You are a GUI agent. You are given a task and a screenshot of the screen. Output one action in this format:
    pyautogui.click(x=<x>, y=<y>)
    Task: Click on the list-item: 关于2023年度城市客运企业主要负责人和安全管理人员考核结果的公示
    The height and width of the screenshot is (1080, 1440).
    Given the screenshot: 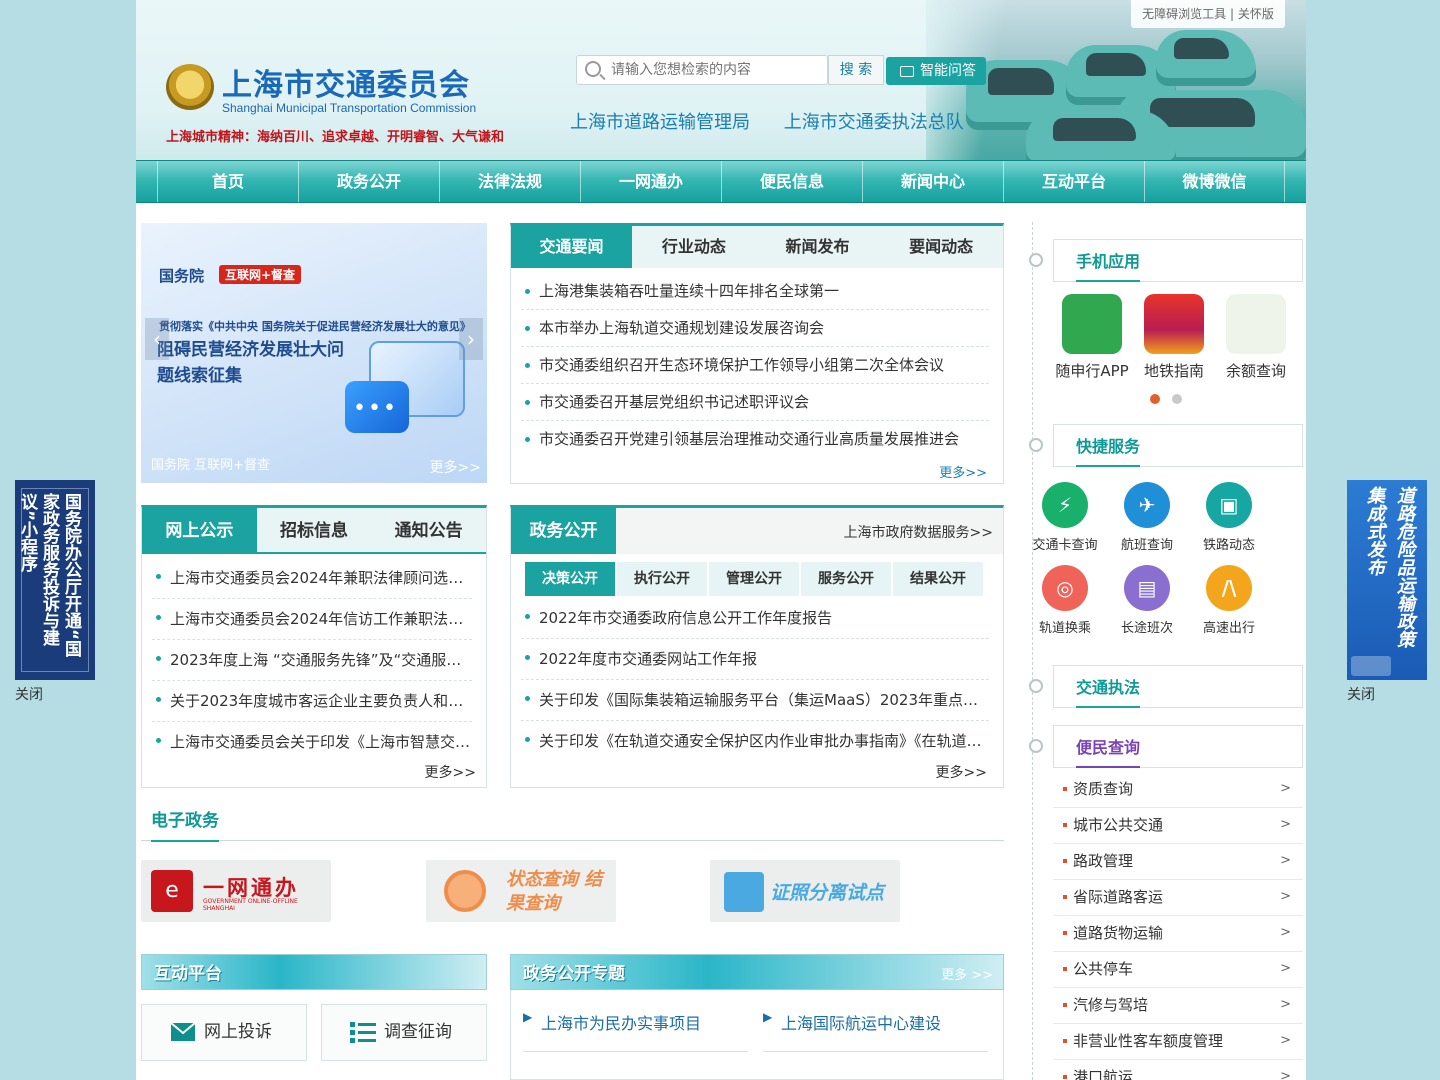 What is the action you would take?
    pyautogui.click(x=312, y=701)
    